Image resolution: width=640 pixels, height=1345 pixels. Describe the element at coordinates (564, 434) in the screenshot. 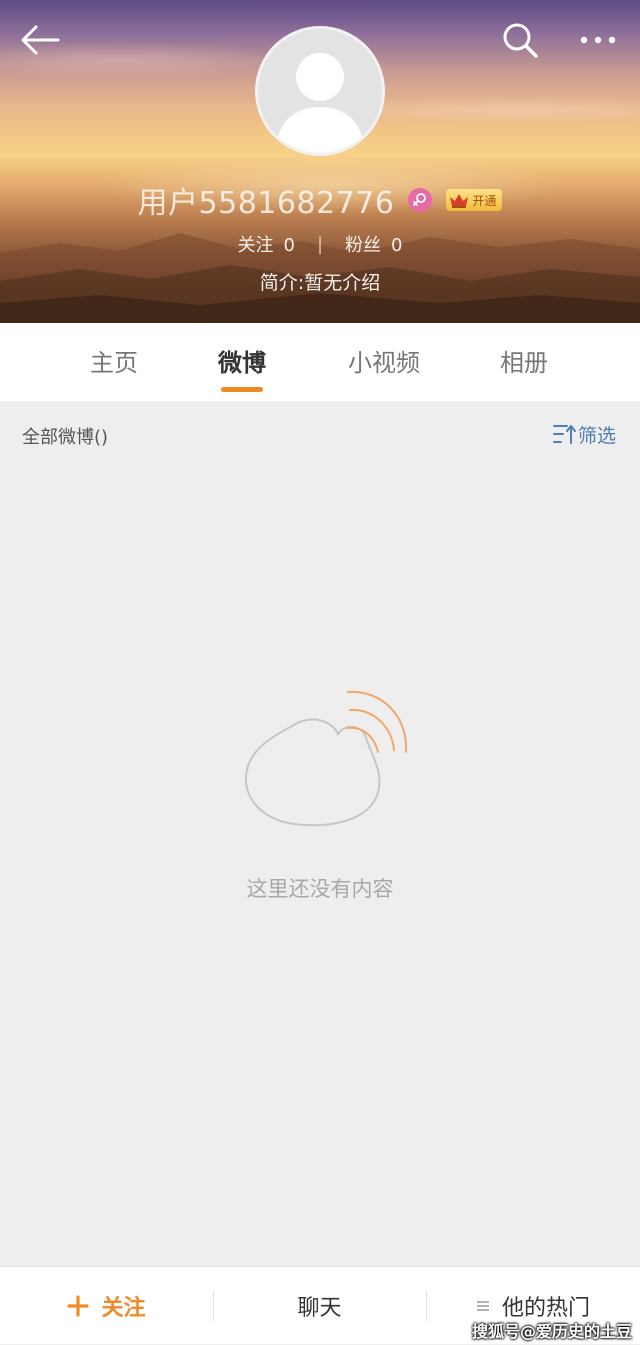

I see `filter-icon` at that location.